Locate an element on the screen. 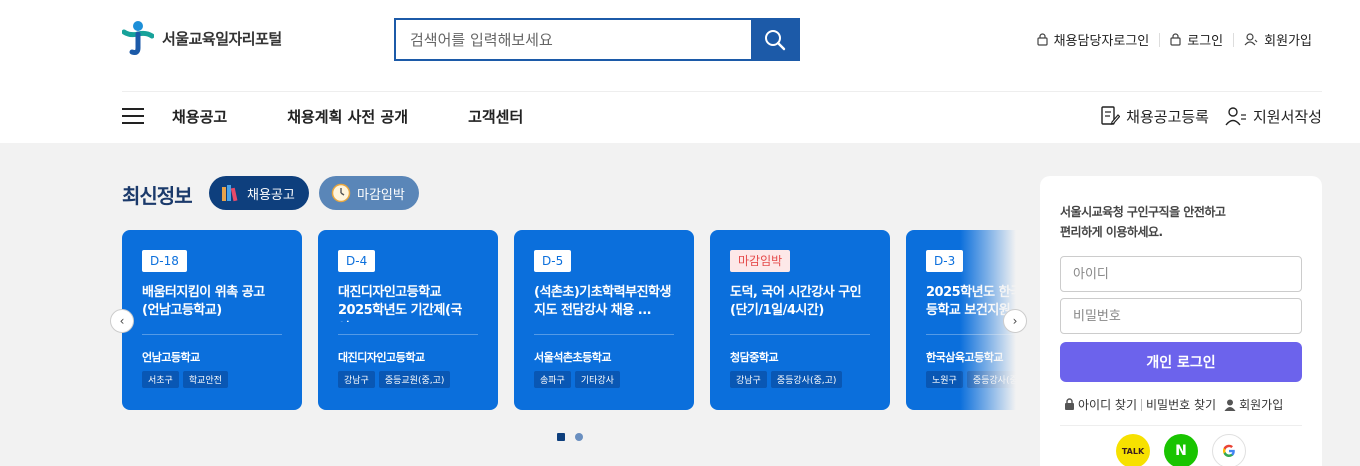 This screenshot has width=1360, height=466. school-name: 대진디자인고등학교 is located at coordinates (381, 357).